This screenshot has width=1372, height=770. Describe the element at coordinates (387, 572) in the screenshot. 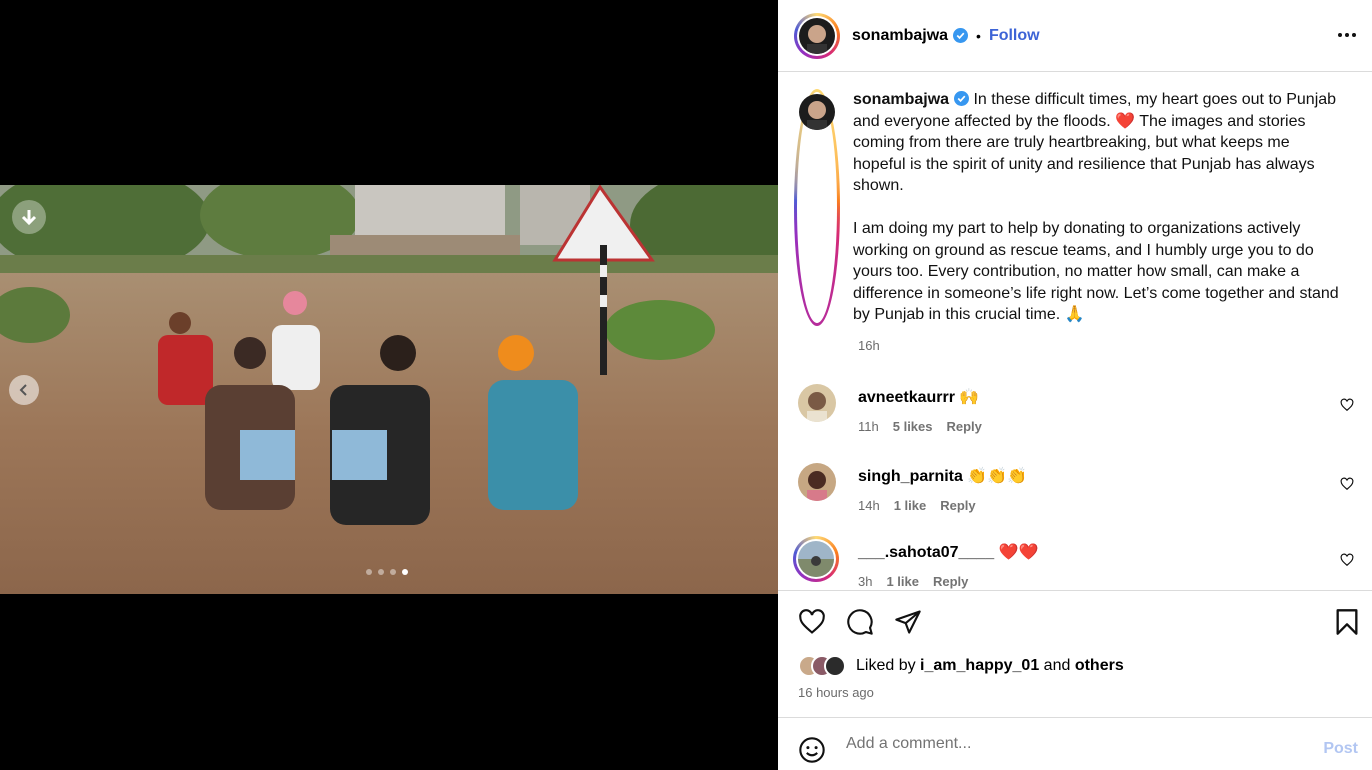

I see `carousel-indicator` at that location.